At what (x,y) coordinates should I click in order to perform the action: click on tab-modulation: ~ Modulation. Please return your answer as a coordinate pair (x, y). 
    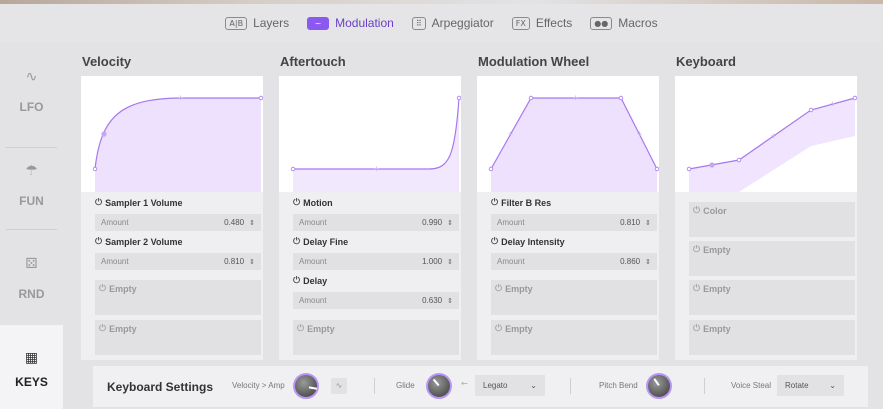
    Looking at the image, I should click on (350, 23).